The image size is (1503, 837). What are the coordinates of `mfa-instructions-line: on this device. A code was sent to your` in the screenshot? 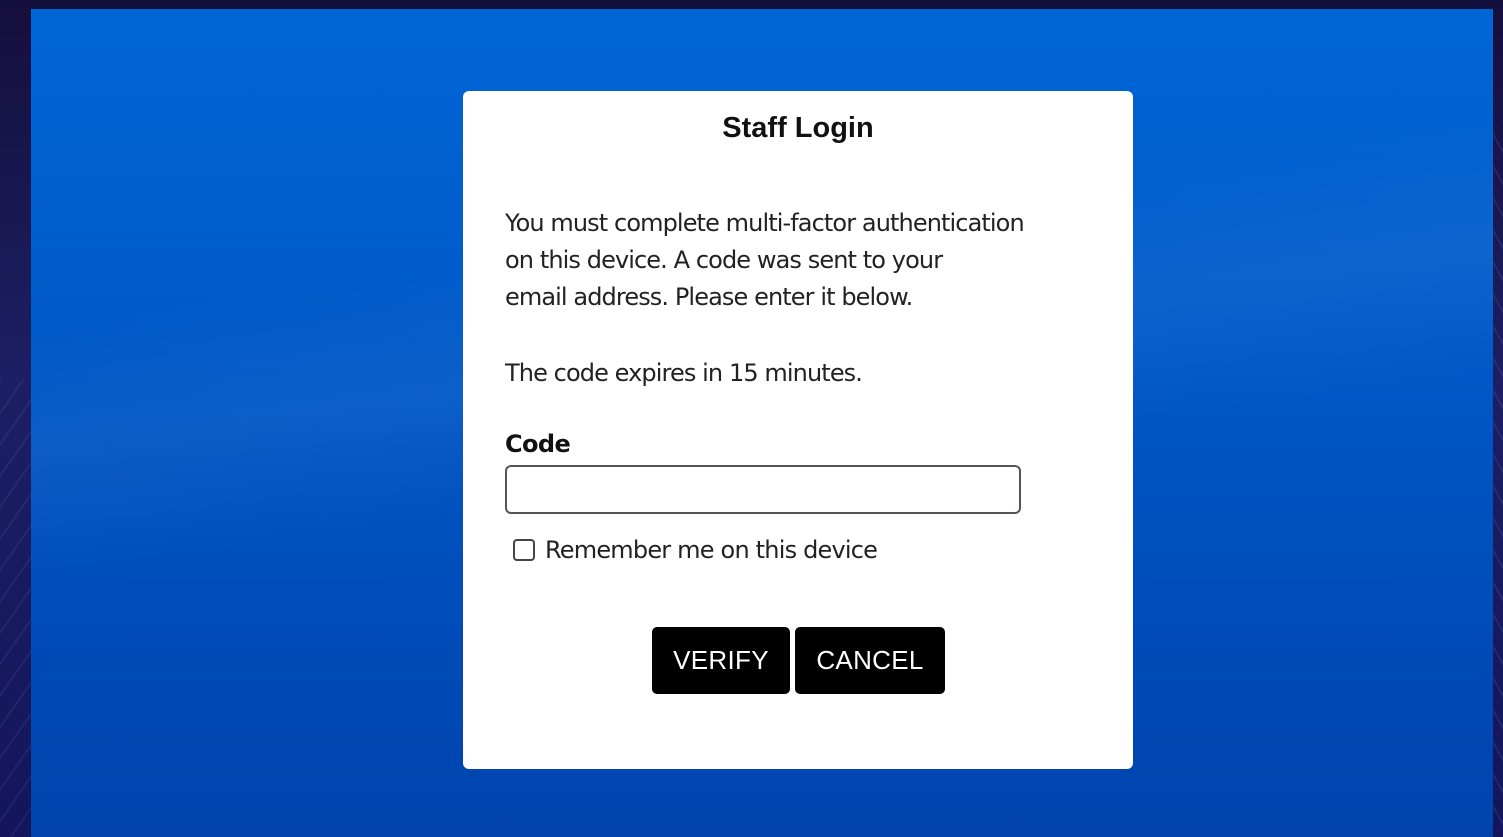 It's located at (724, 260).